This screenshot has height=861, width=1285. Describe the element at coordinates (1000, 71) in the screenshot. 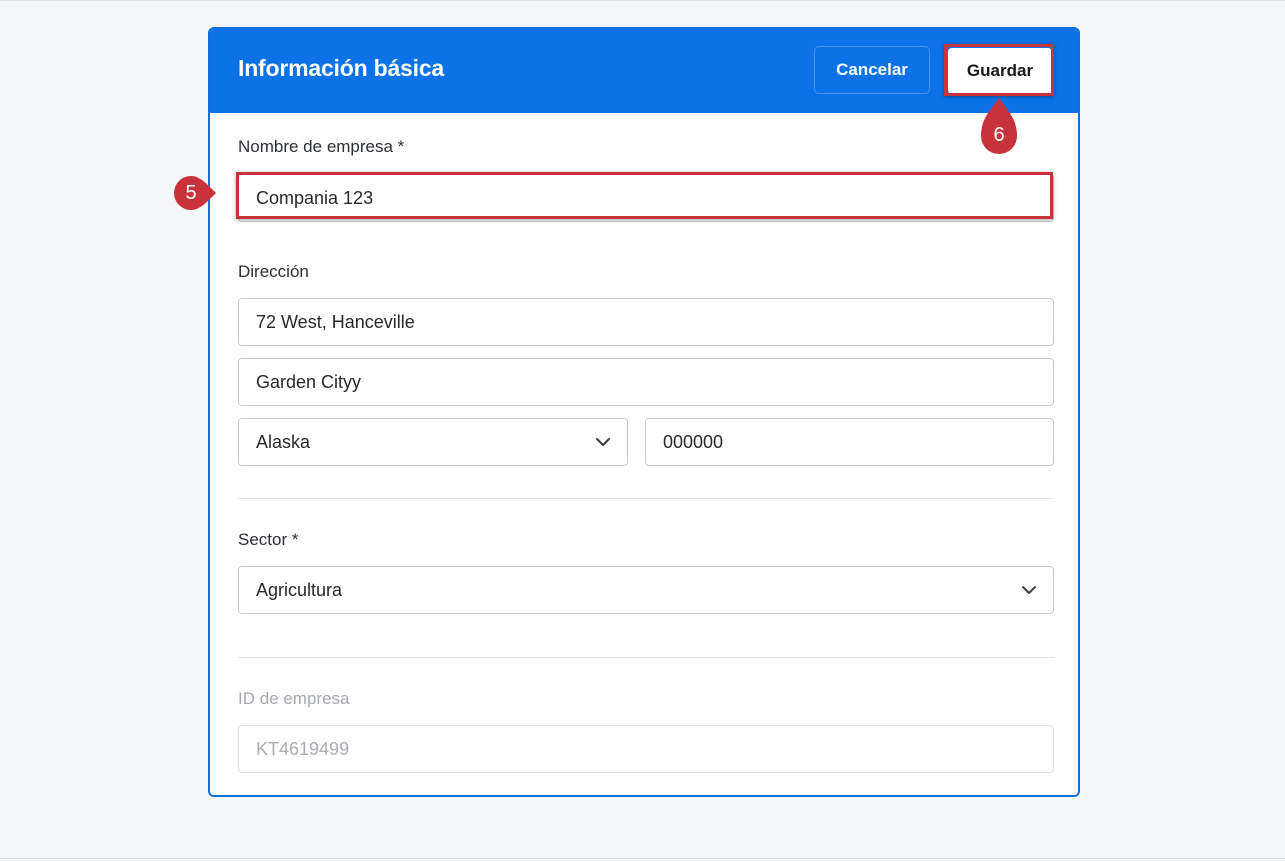

I see `save-button: Guardar` at that location.